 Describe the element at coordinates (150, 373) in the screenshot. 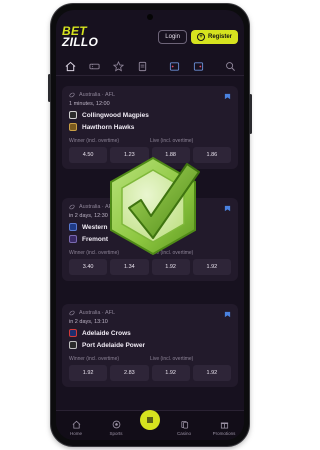

I see `odds-row: 1.92 2.83 1.92 1.92` at that location.